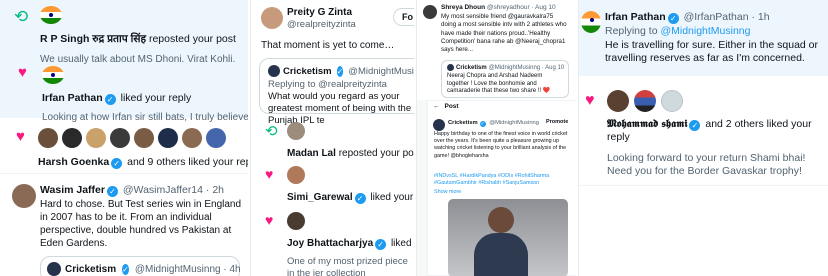 The image size is (828, 276). Describe the element at coordinates (447, 192) in the screenshot. I see `show-more-link: Show more` at that location.